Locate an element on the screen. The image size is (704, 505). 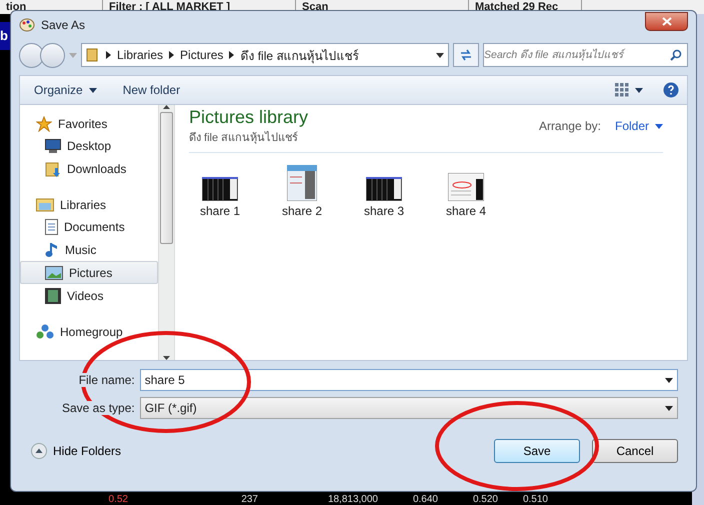
hide-folders-button: Hide Folders is located at coordinates (76, 451).